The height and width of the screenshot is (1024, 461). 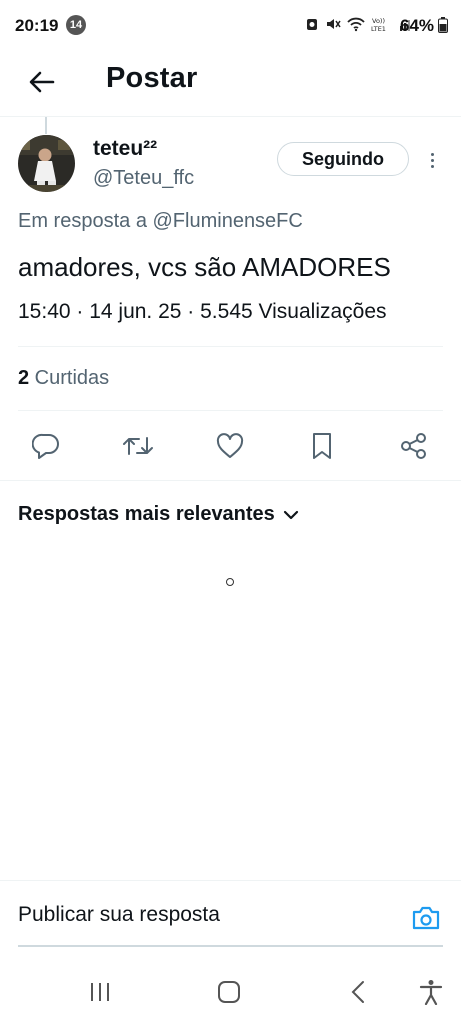 I want to click on wifi-icon, so click(x=356, y=24).